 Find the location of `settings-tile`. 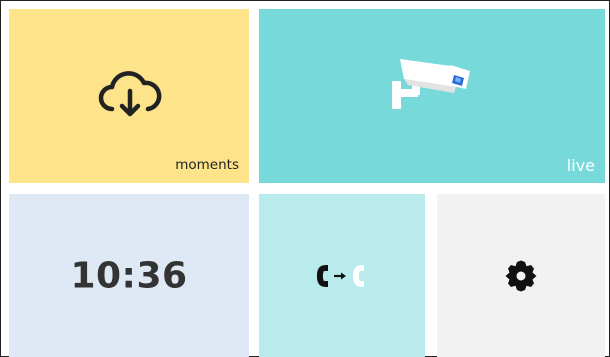

settings-tile is located at coordinates (521, 275).